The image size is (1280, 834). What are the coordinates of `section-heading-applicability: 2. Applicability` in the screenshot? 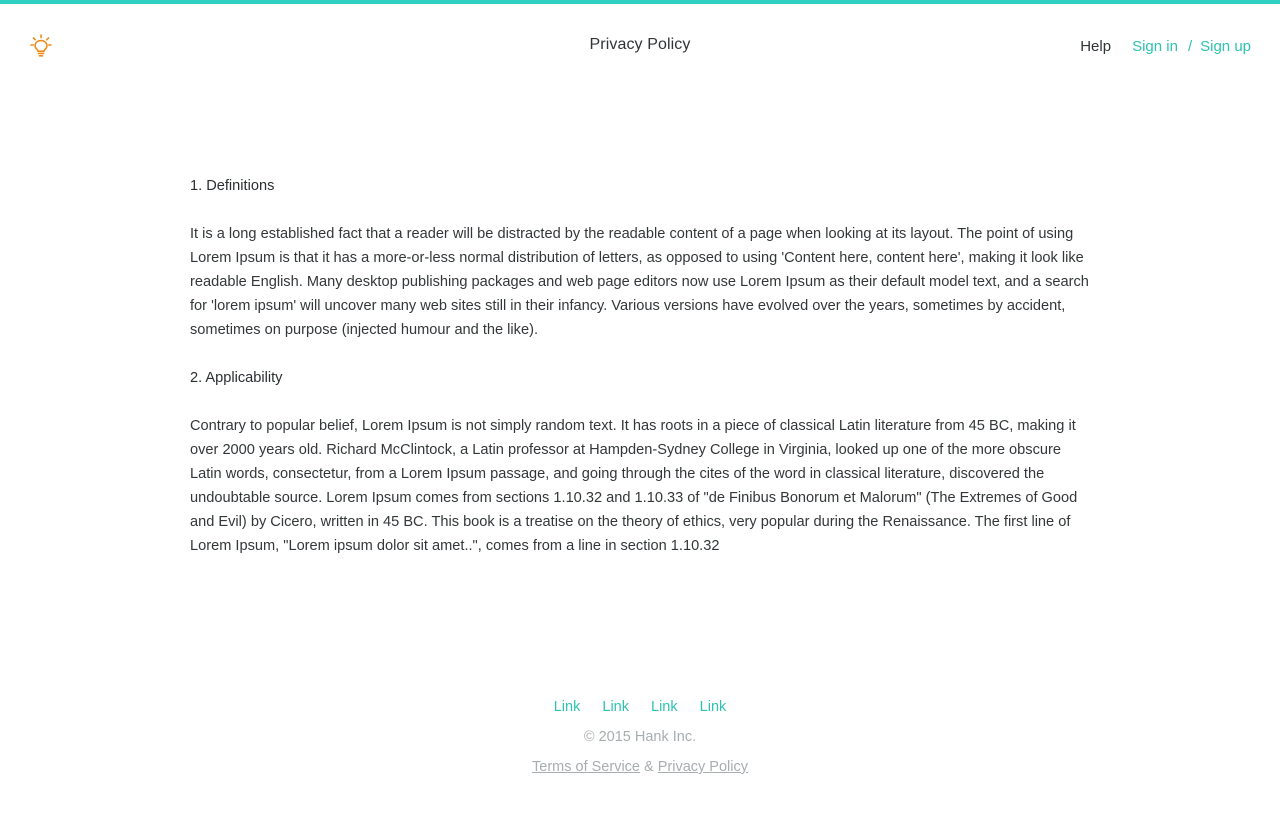 It's located at (236, 378).